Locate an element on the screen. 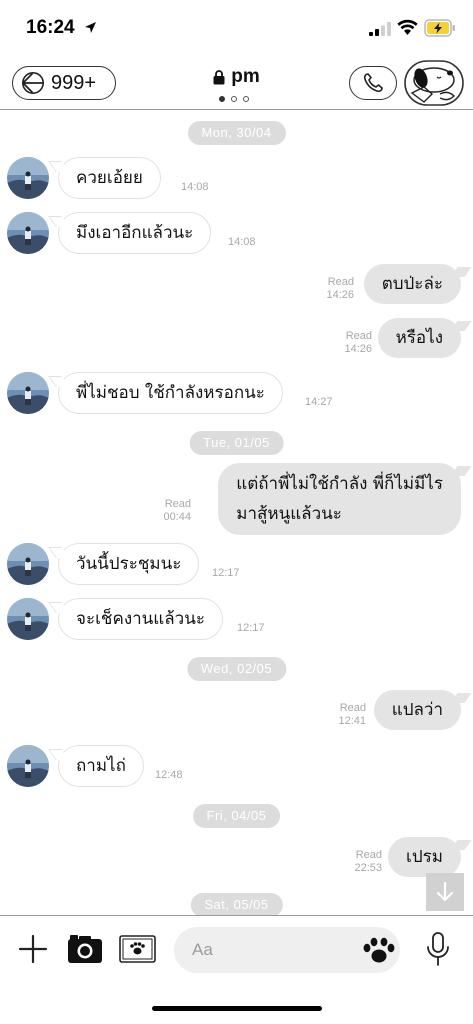 This screenshot has height=1024, width=473. status-time: 16:24 is located at coordinates (50, 27).